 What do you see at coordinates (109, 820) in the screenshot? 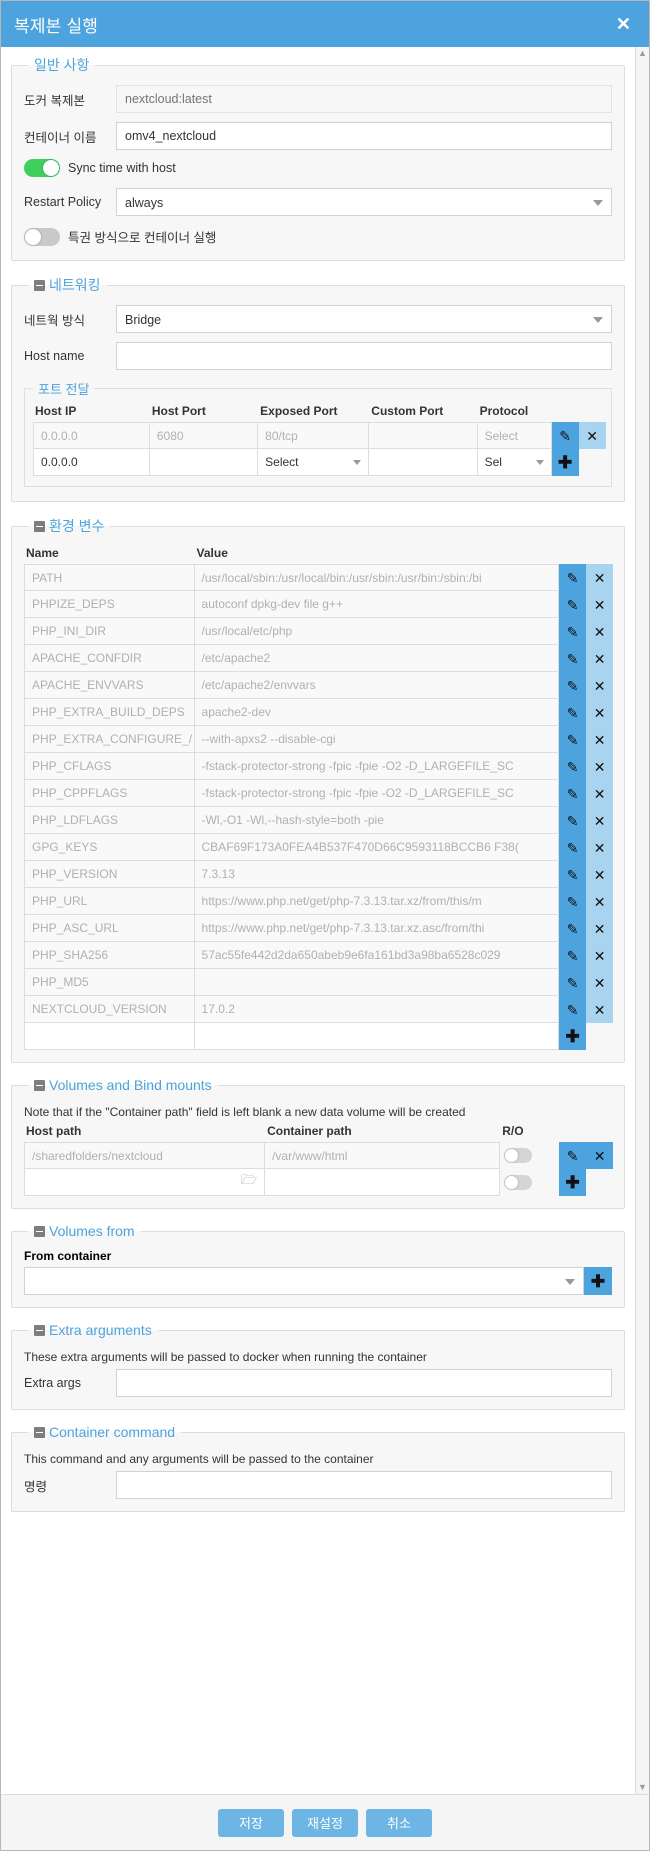
I see `env-name-cell: PHP_LDFLAGS` at bounding box center [109, 820].